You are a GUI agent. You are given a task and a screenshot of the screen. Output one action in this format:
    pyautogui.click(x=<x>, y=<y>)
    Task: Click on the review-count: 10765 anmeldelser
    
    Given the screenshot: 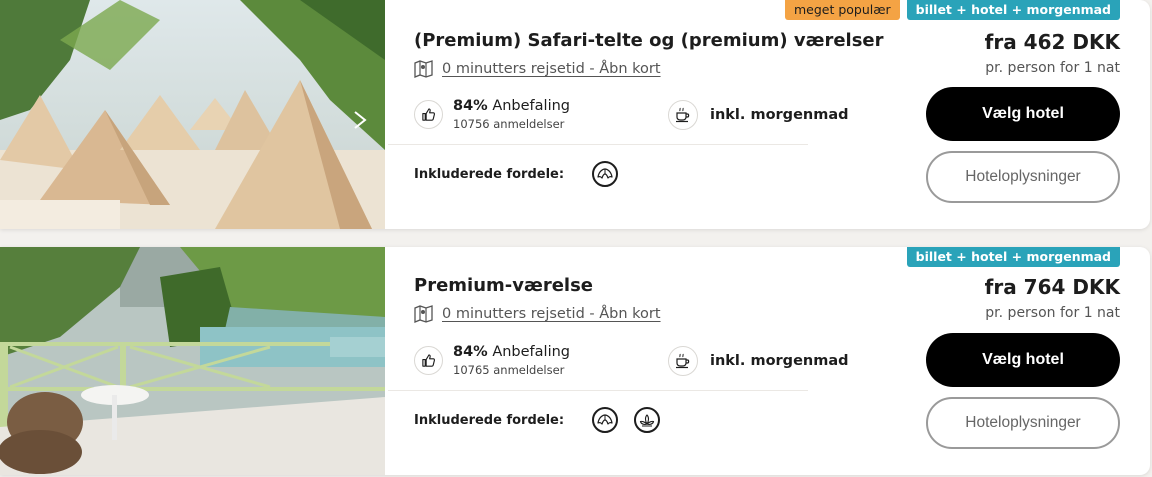 What is the action you would take?
    pyautogui.click(x=509, y=370)
    